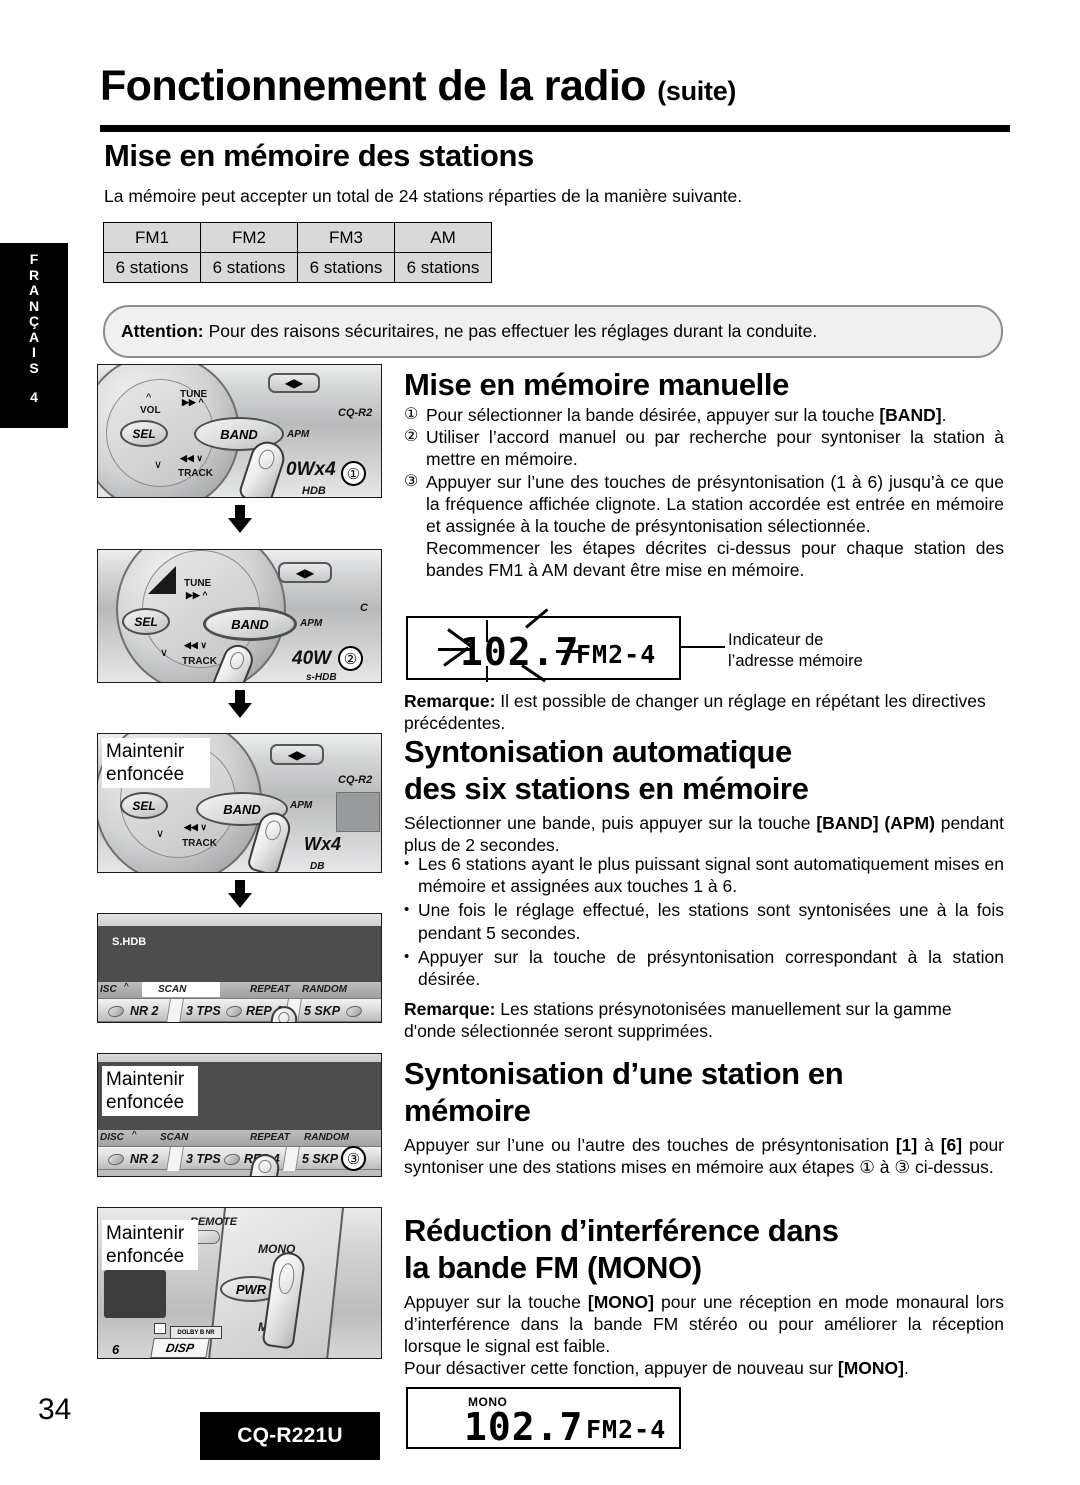 This screenshot has width=1080, height=1485. What do you see at coordinates (251, 1289) in the screenshot?
I see `pwr-button-label: PWR` at bounding box center [251, 1289].